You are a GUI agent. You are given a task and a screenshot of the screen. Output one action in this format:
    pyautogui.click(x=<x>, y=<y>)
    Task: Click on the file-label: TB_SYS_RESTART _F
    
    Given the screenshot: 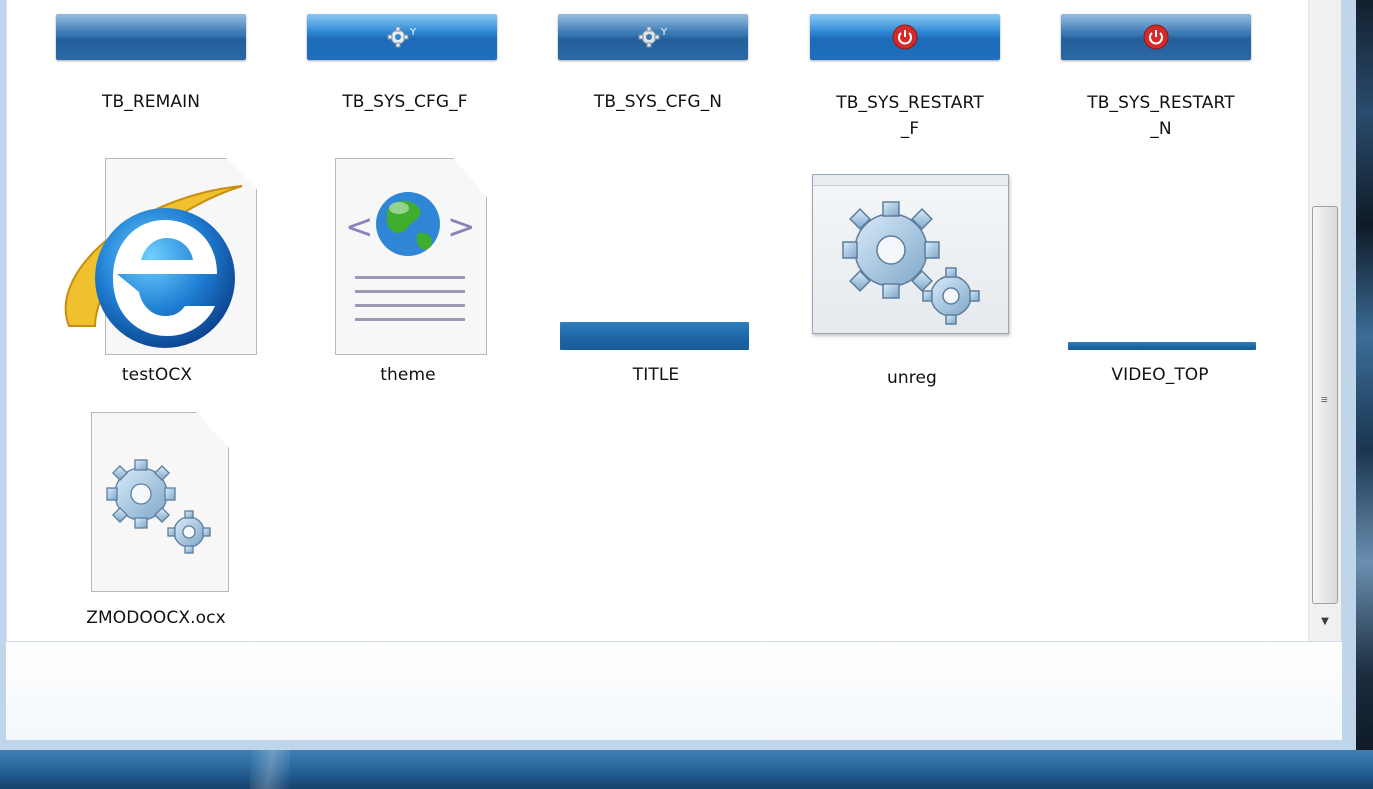 What is the action you would take?
    pyautogui.click(x=910, y=116)
    